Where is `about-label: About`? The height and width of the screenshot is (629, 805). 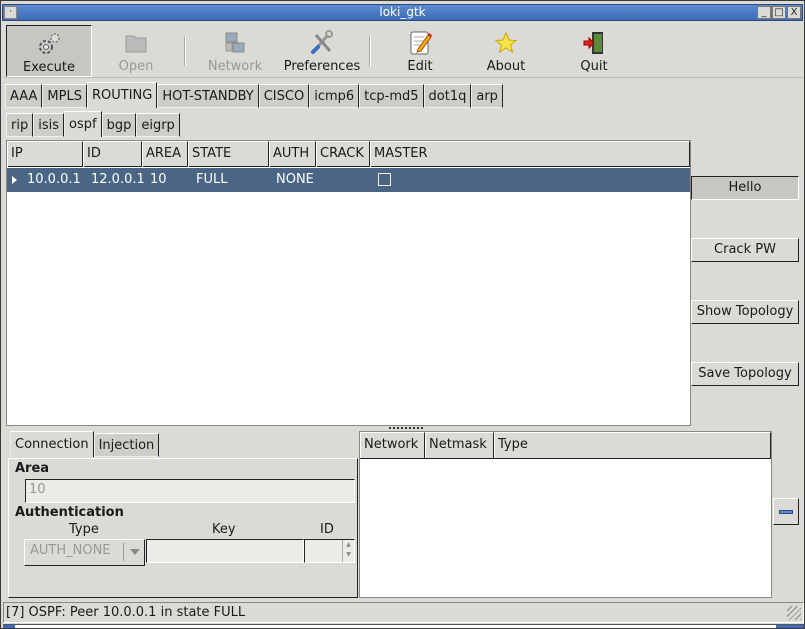
about-label: About is located at coordinates (506, 66).